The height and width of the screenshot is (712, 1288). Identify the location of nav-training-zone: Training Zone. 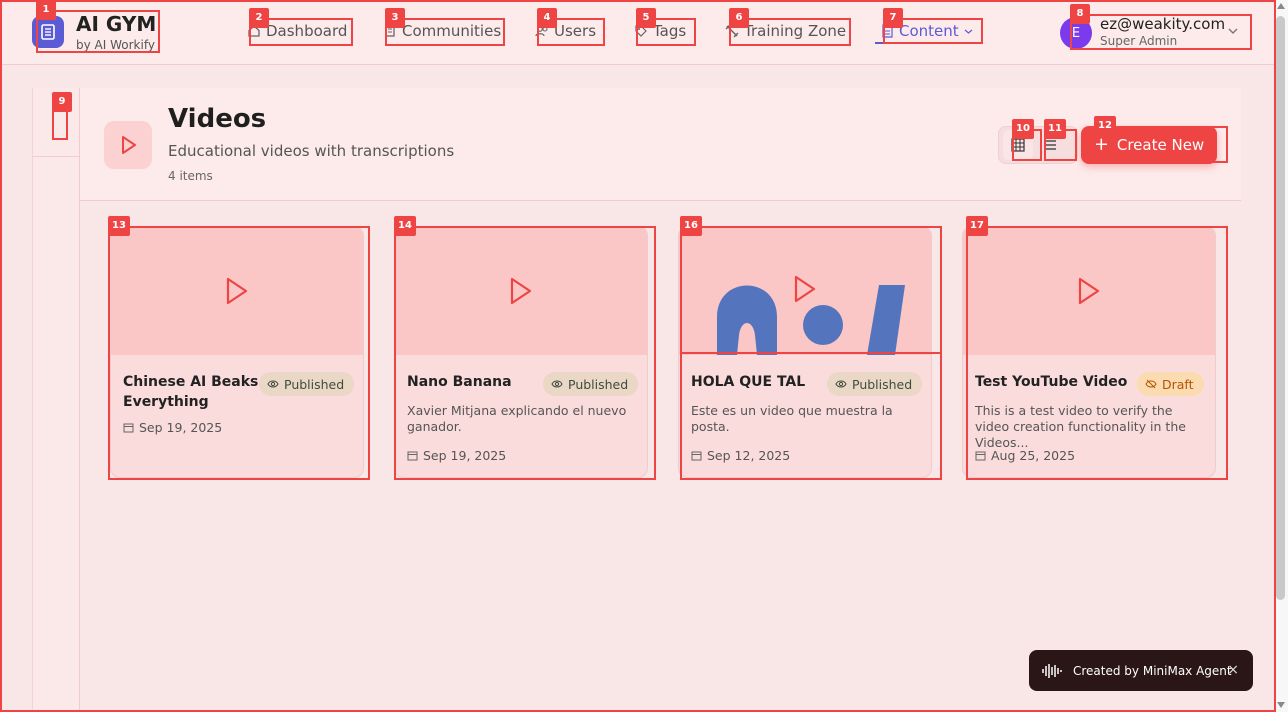
(785, 31).